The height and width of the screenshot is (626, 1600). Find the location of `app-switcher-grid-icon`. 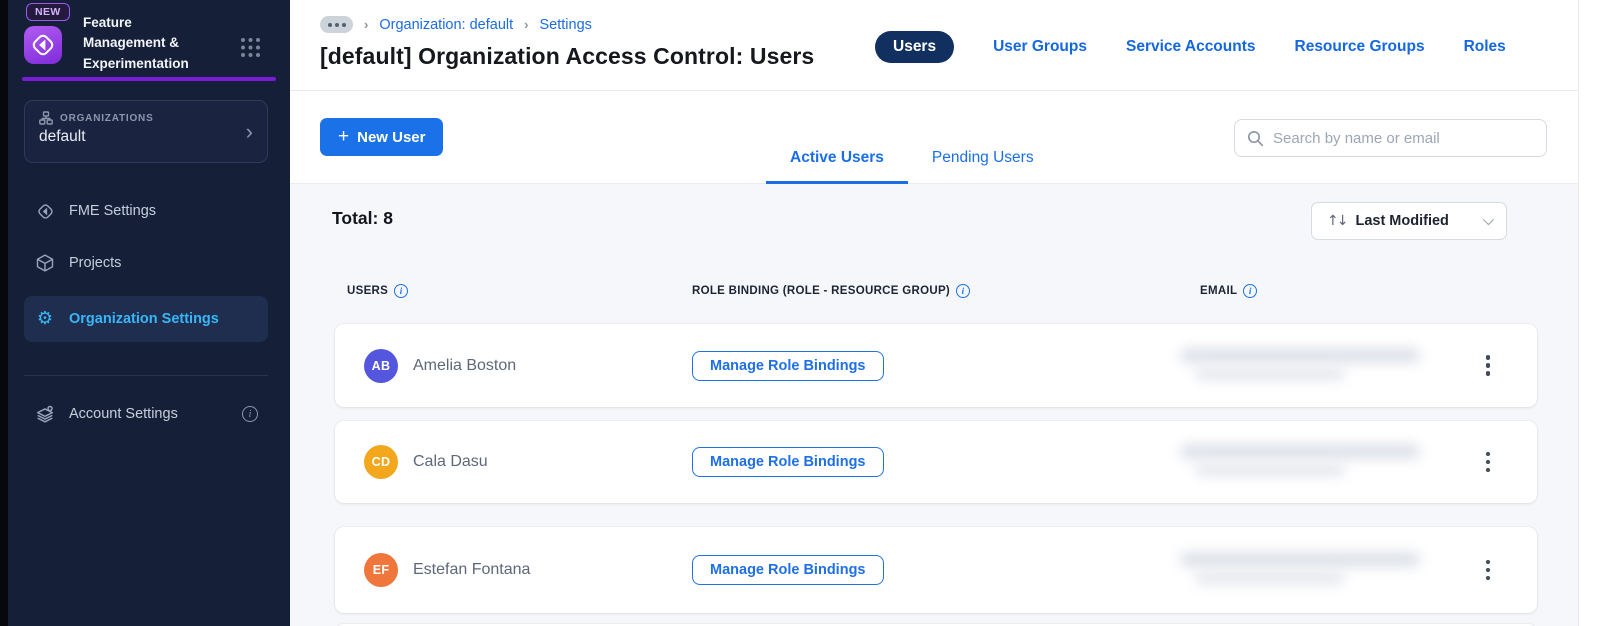

app-switcher-grid-icon is located at coordinates (250, 47).